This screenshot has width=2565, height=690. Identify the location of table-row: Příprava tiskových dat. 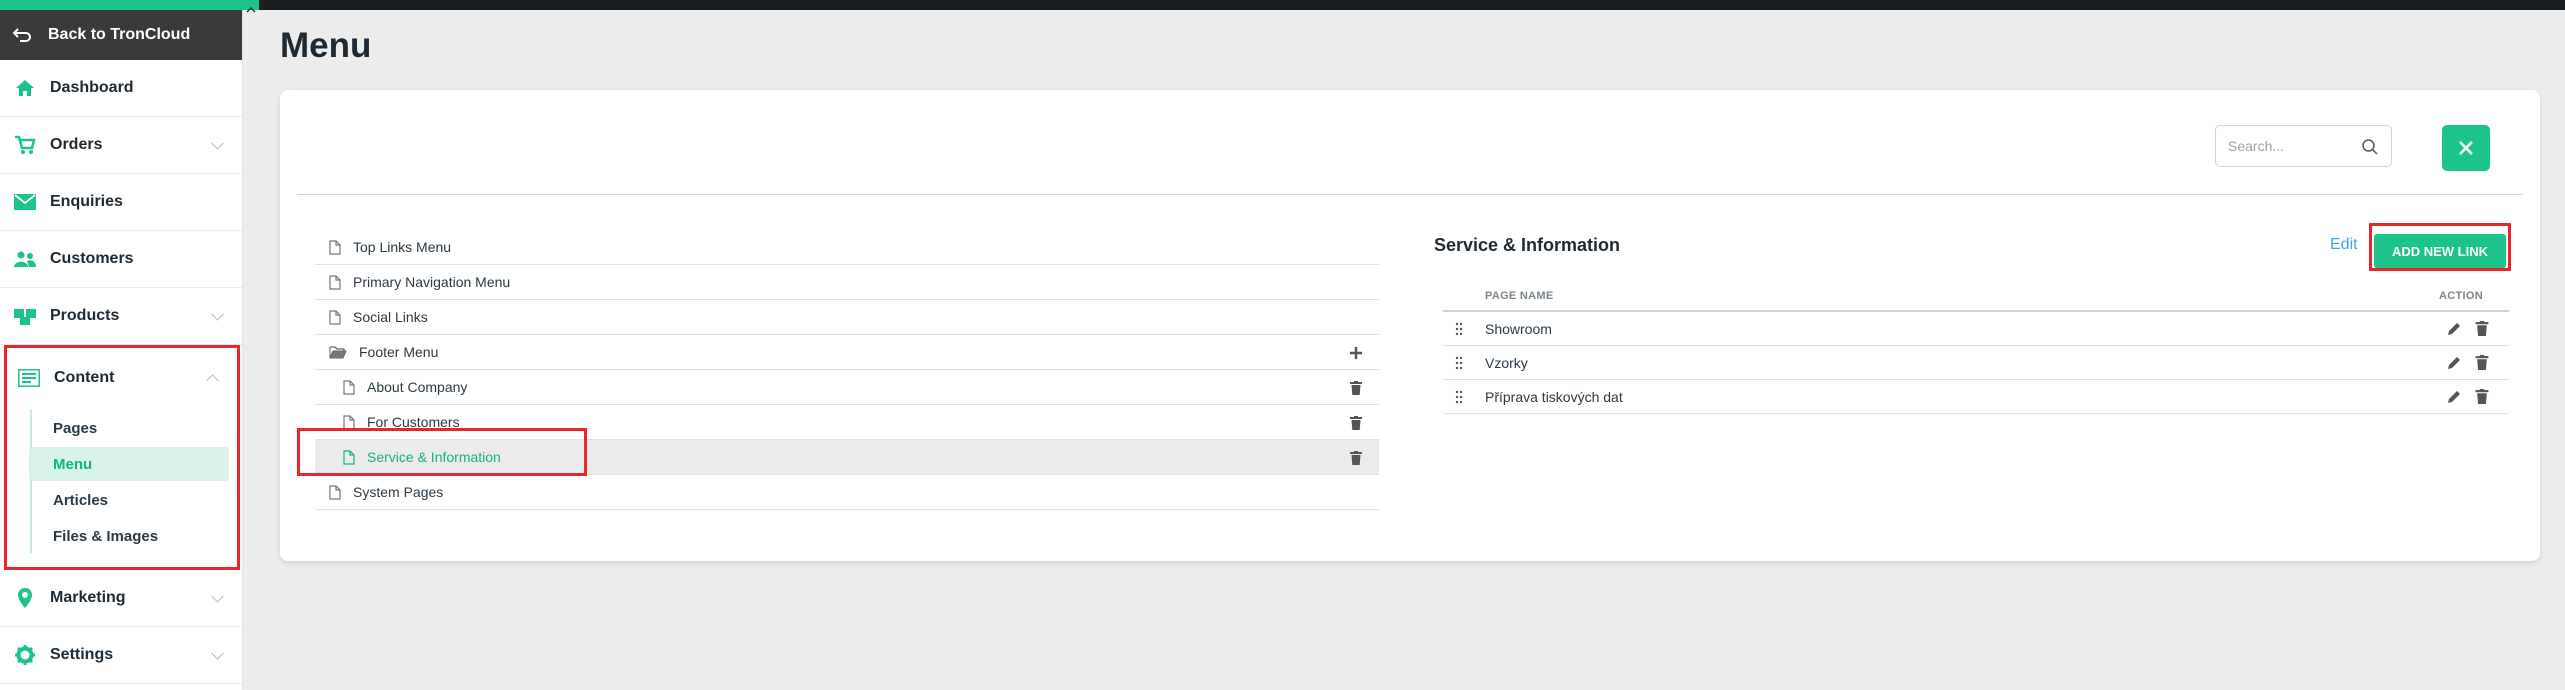
(1976, 397).